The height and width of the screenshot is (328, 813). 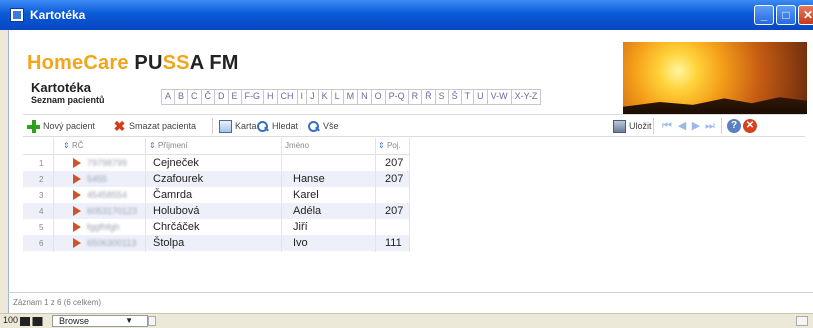 What do you see at coordinates (277, 126) in the screenshot?
I see `search-button: Hledat` at bounding box center [277, 126].